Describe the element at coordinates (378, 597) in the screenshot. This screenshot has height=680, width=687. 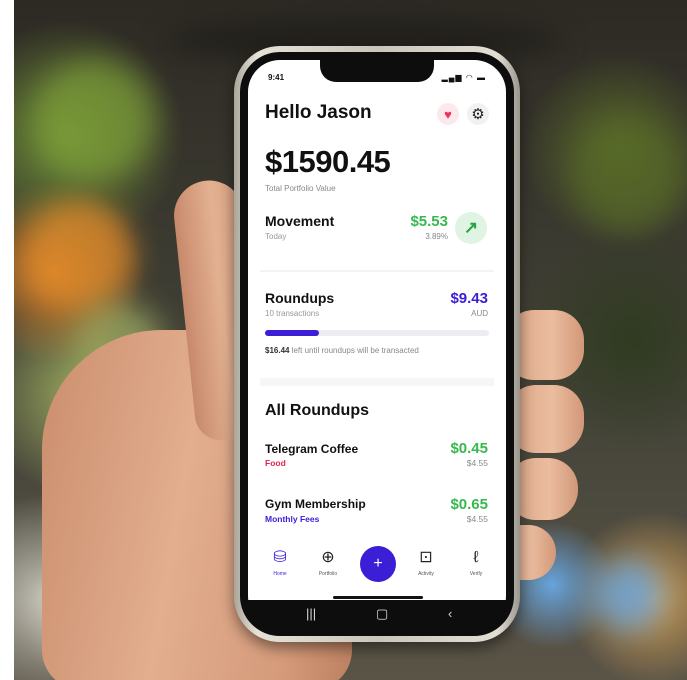
I see `home-indicator` at that location.